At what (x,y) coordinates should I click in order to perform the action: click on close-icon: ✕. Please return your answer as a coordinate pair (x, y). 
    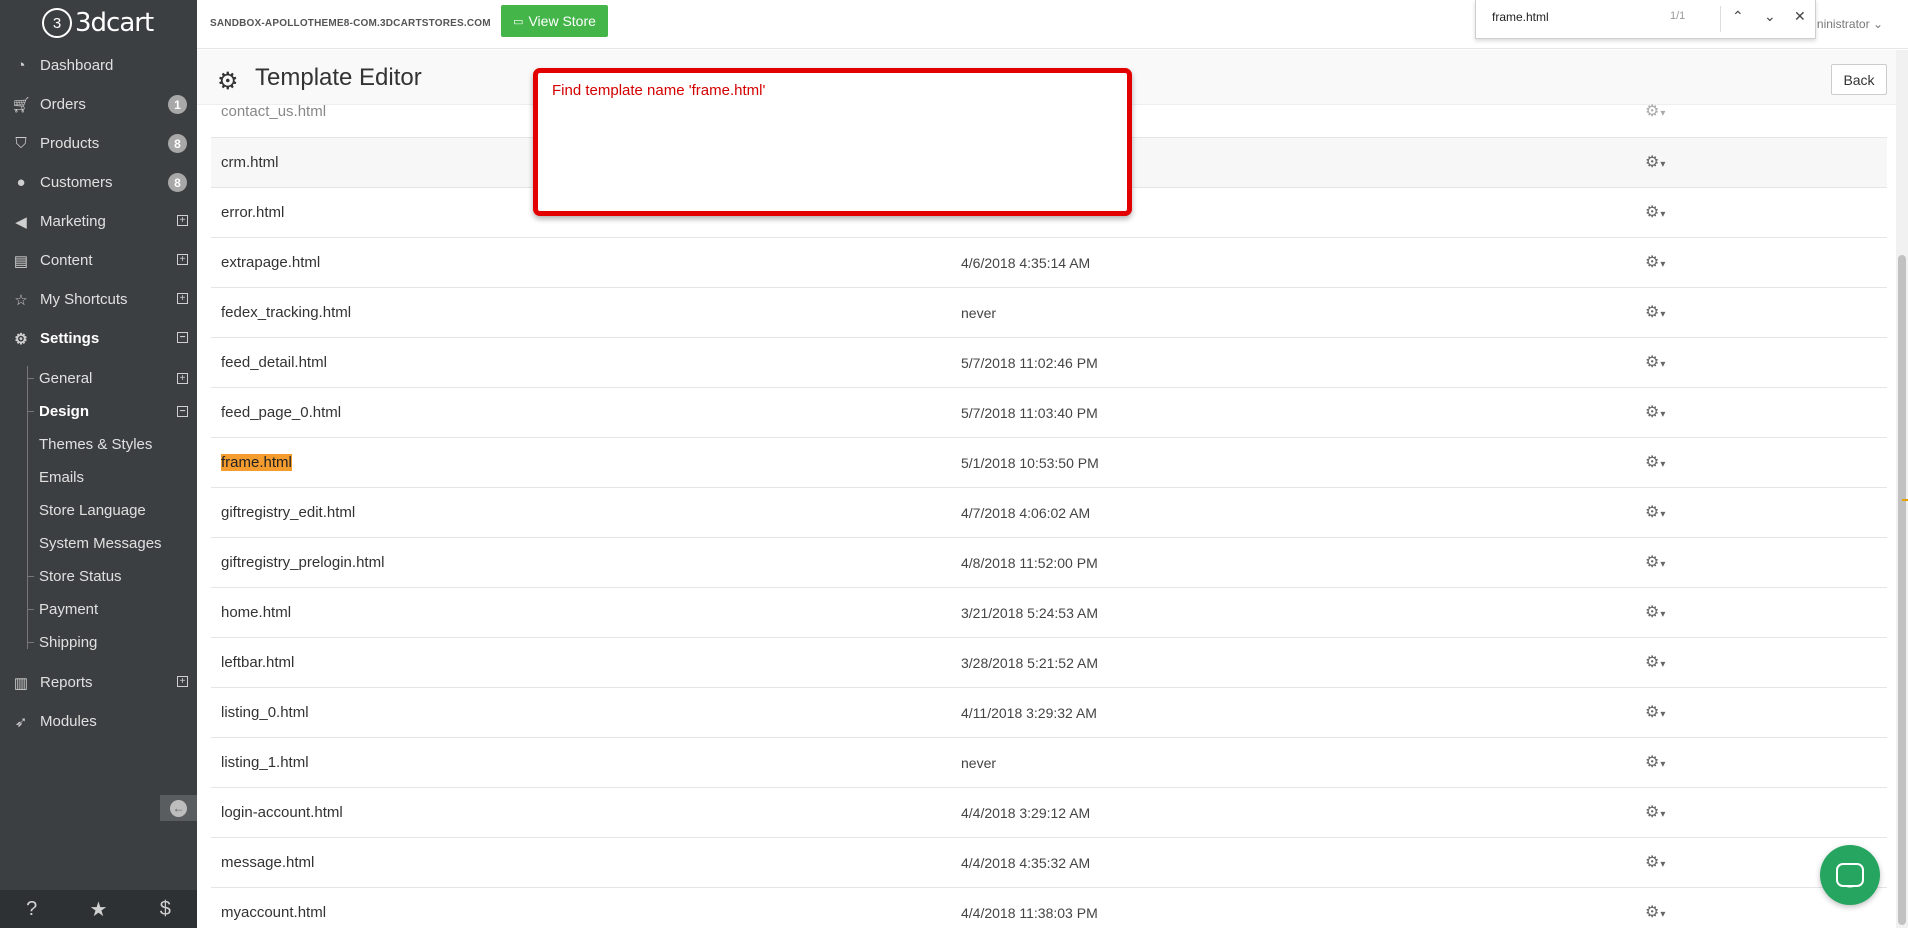
    Looking at the image, I should click on (1800, 16).